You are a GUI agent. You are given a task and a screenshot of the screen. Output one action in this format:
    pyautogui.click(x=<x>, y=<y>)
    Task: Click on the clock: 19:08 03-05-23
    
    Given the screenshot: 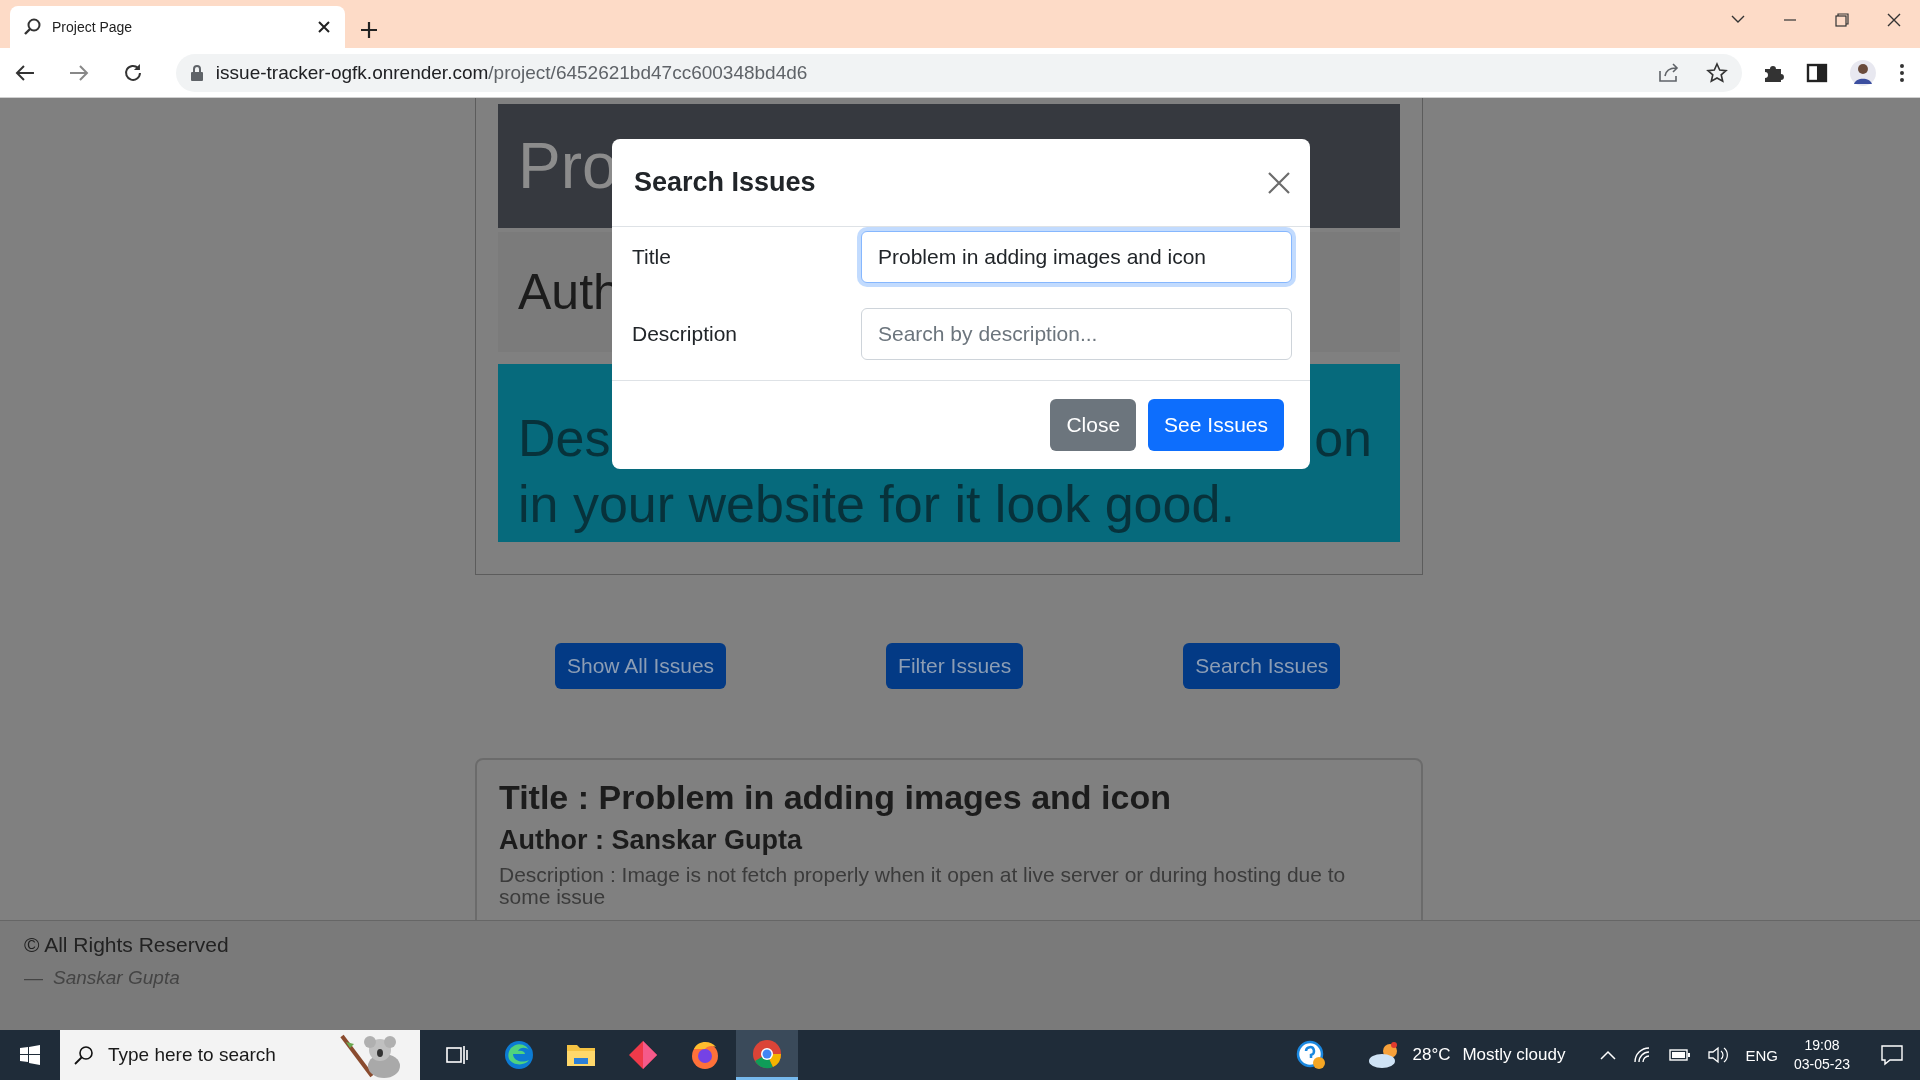 What is the action you would take?
    pyautogui.click(x=1821, y=1055)
    